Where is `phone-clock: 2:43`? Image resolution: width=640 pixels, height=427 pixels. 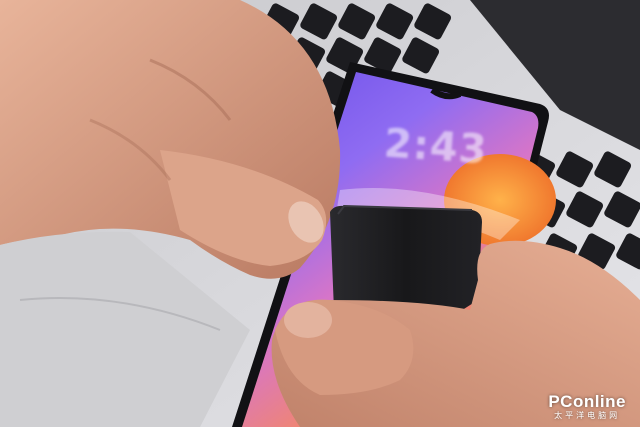 phone-clock: 2:43 is located at coordinates (435, 147).